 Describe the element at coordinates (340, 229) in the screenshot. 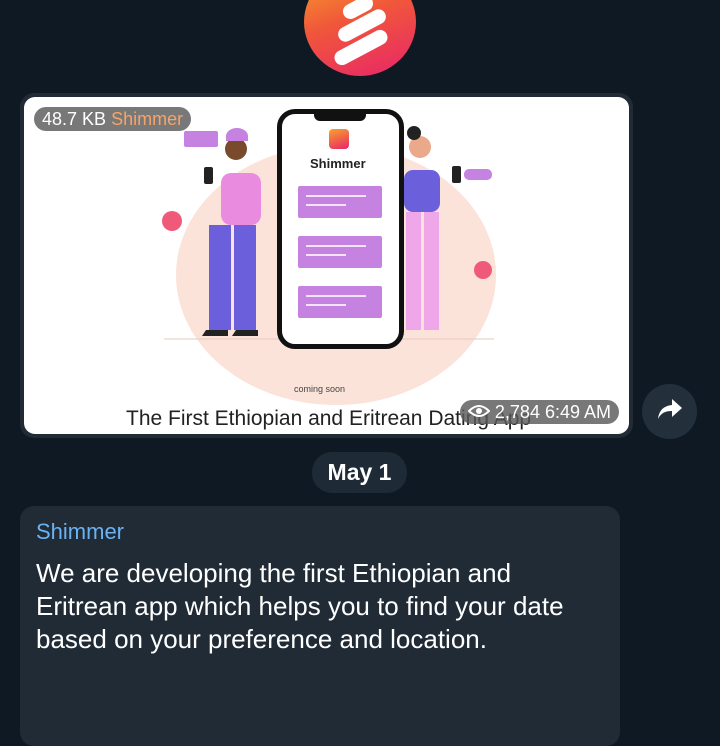

I see `phone-mockup: Shimmer` at that location.